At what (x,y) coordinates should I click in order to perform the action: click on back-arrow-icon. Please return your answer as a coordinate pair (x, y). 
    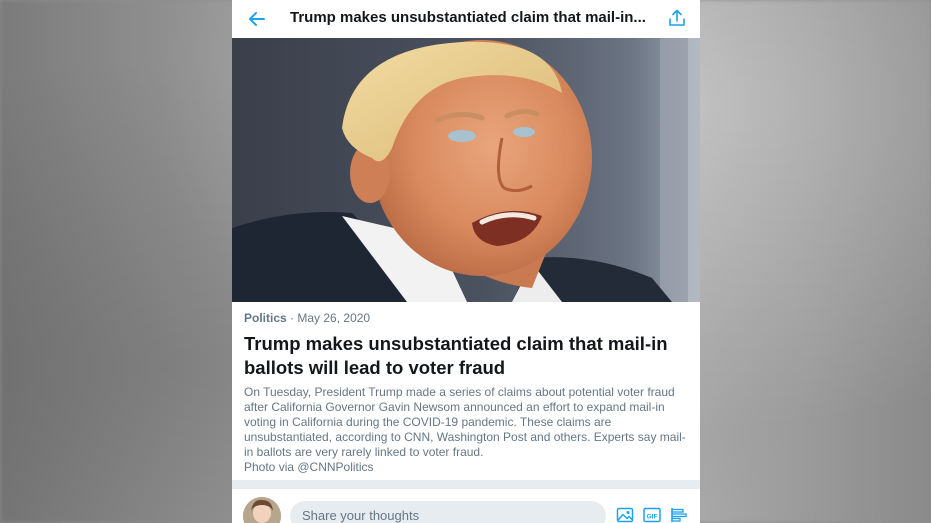
    Looking at the image, I should click on (257, 19).